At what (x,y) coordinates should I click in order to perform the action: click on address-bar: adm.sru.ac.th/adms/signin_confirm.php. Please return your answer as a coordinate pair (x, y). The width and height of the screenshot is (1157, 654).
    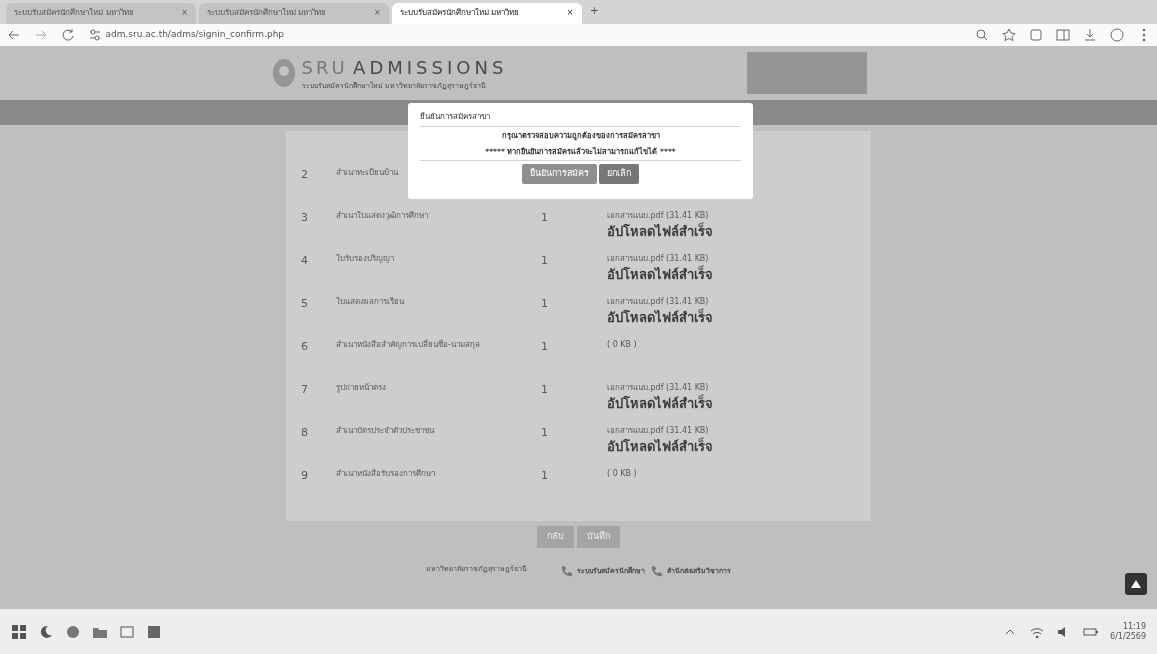
    Looking at the image, I should click on (195, 35).